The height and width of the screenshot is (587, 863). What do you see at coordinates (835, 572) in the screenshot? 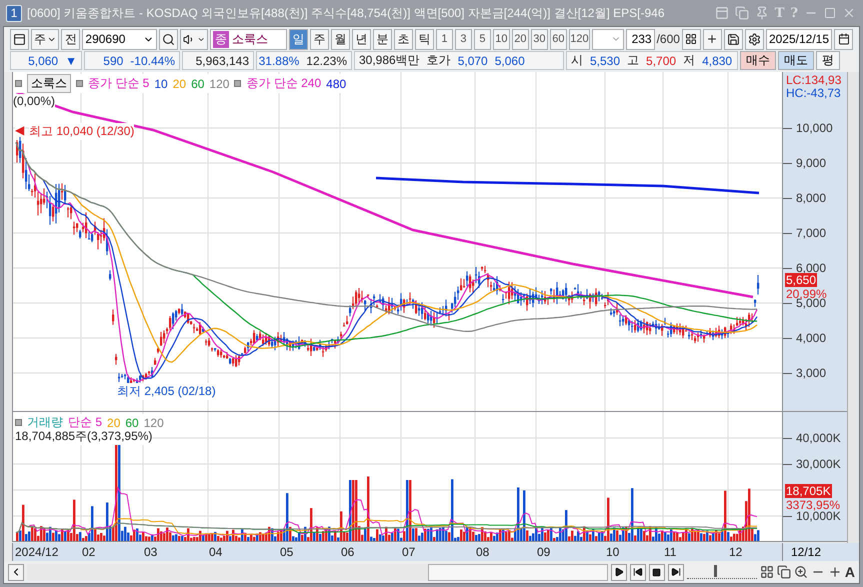
I see `zoom-in-icon` at bounding box center [835, 572].